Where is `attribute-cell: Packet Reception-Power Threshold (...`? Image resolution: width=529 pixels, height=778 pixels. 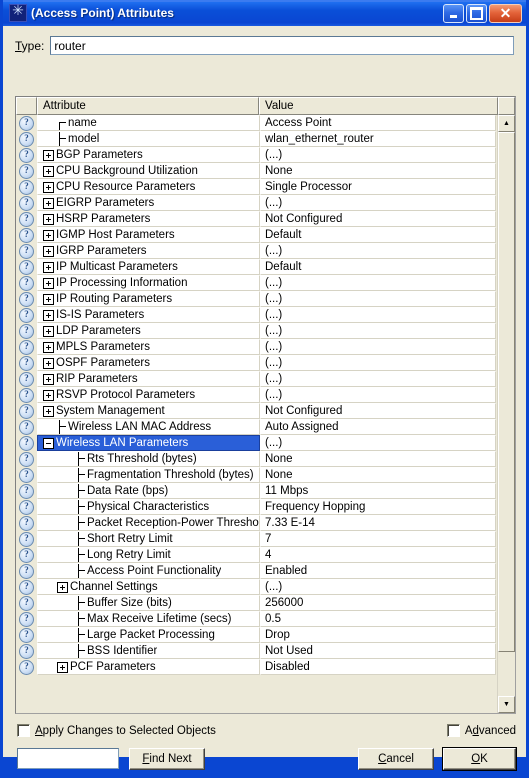
attribute-cell: Packet Reception-Power Threshold (... is located at coordinates (148, 523).